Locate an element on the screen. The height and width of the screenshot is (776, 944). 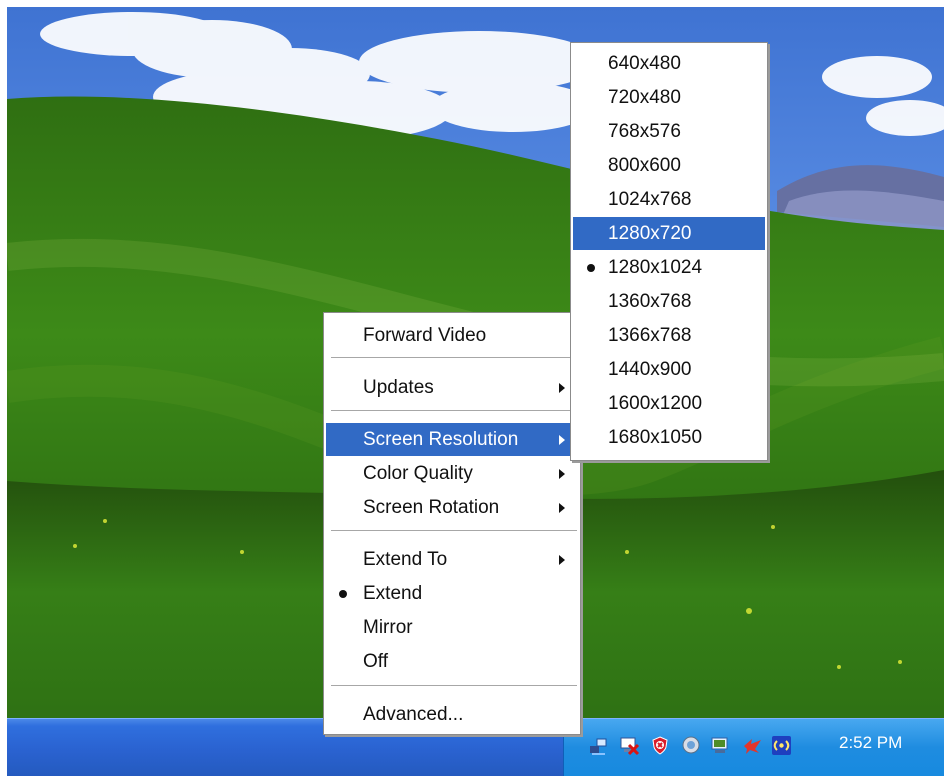
resolution-option-1280x1024: 1280x1024 is located at coordinates (669, 267).